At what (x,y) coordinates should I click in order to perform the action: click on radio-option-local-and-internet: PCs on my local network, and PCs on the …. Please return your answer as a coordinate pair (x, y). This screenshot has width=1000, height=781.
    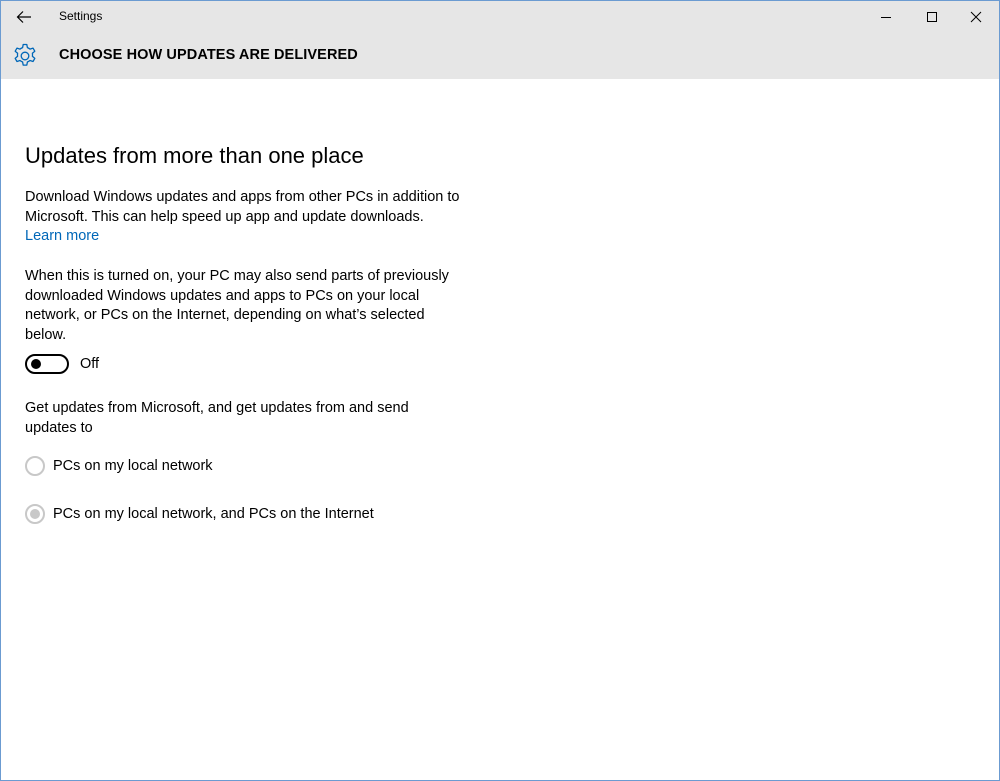
    Looking at the image, I should click on (199, 514).